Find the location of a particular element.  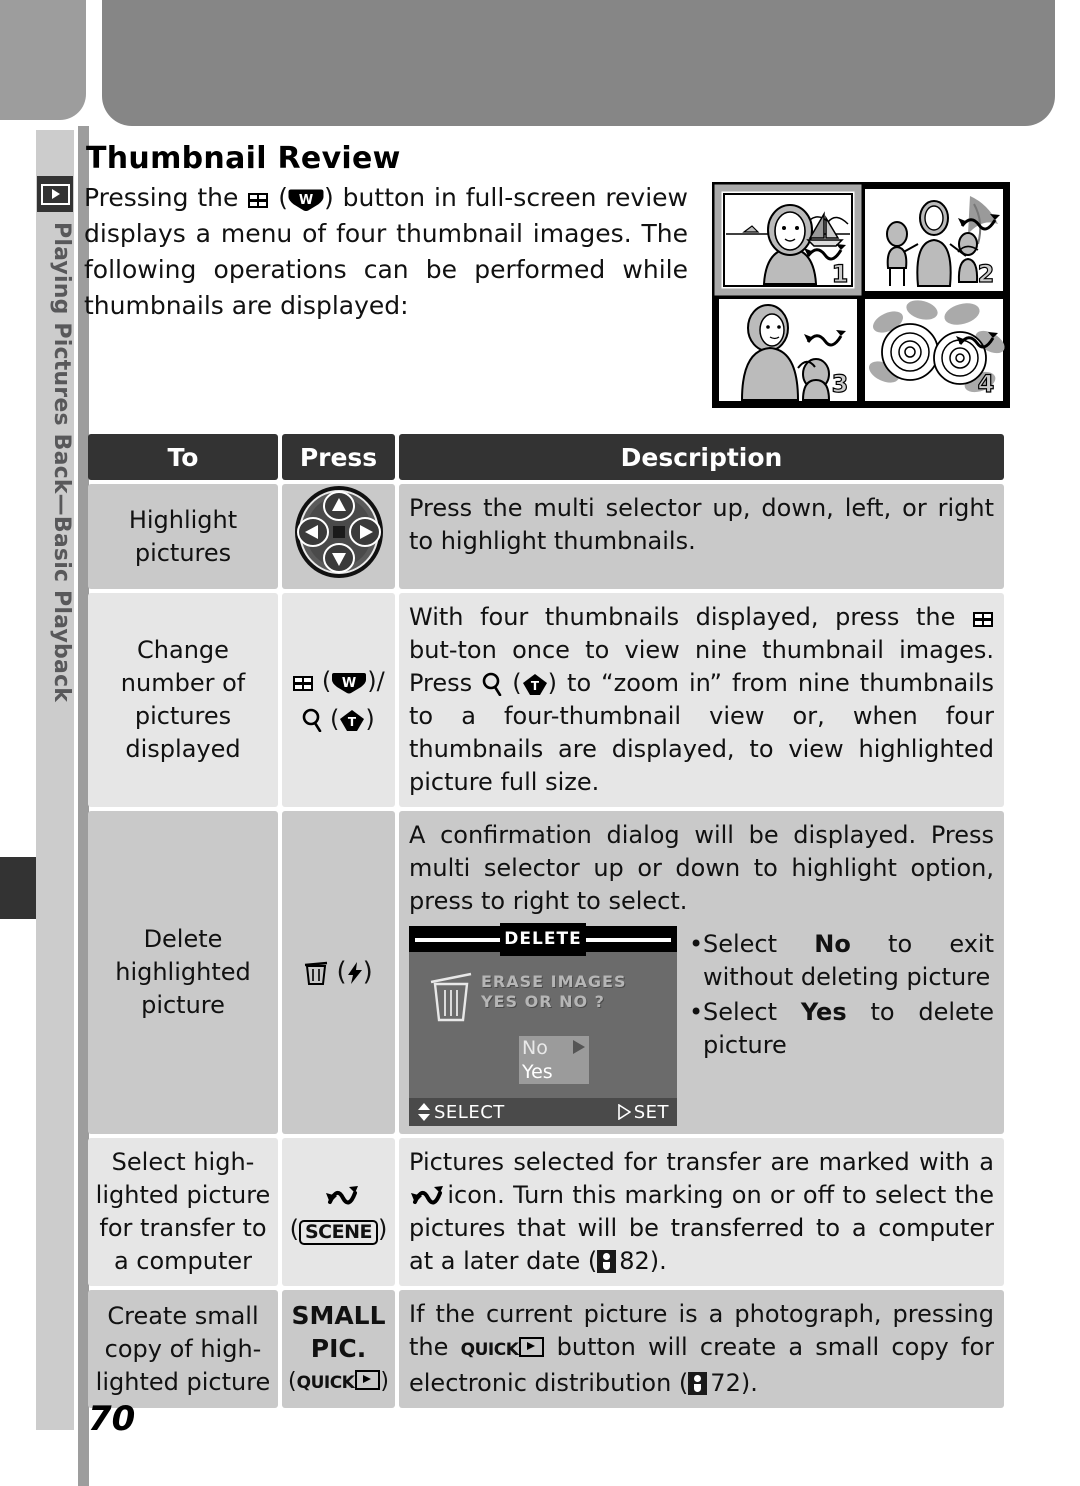

thumbnail-1: 1 is located at coordinates (788, 240).